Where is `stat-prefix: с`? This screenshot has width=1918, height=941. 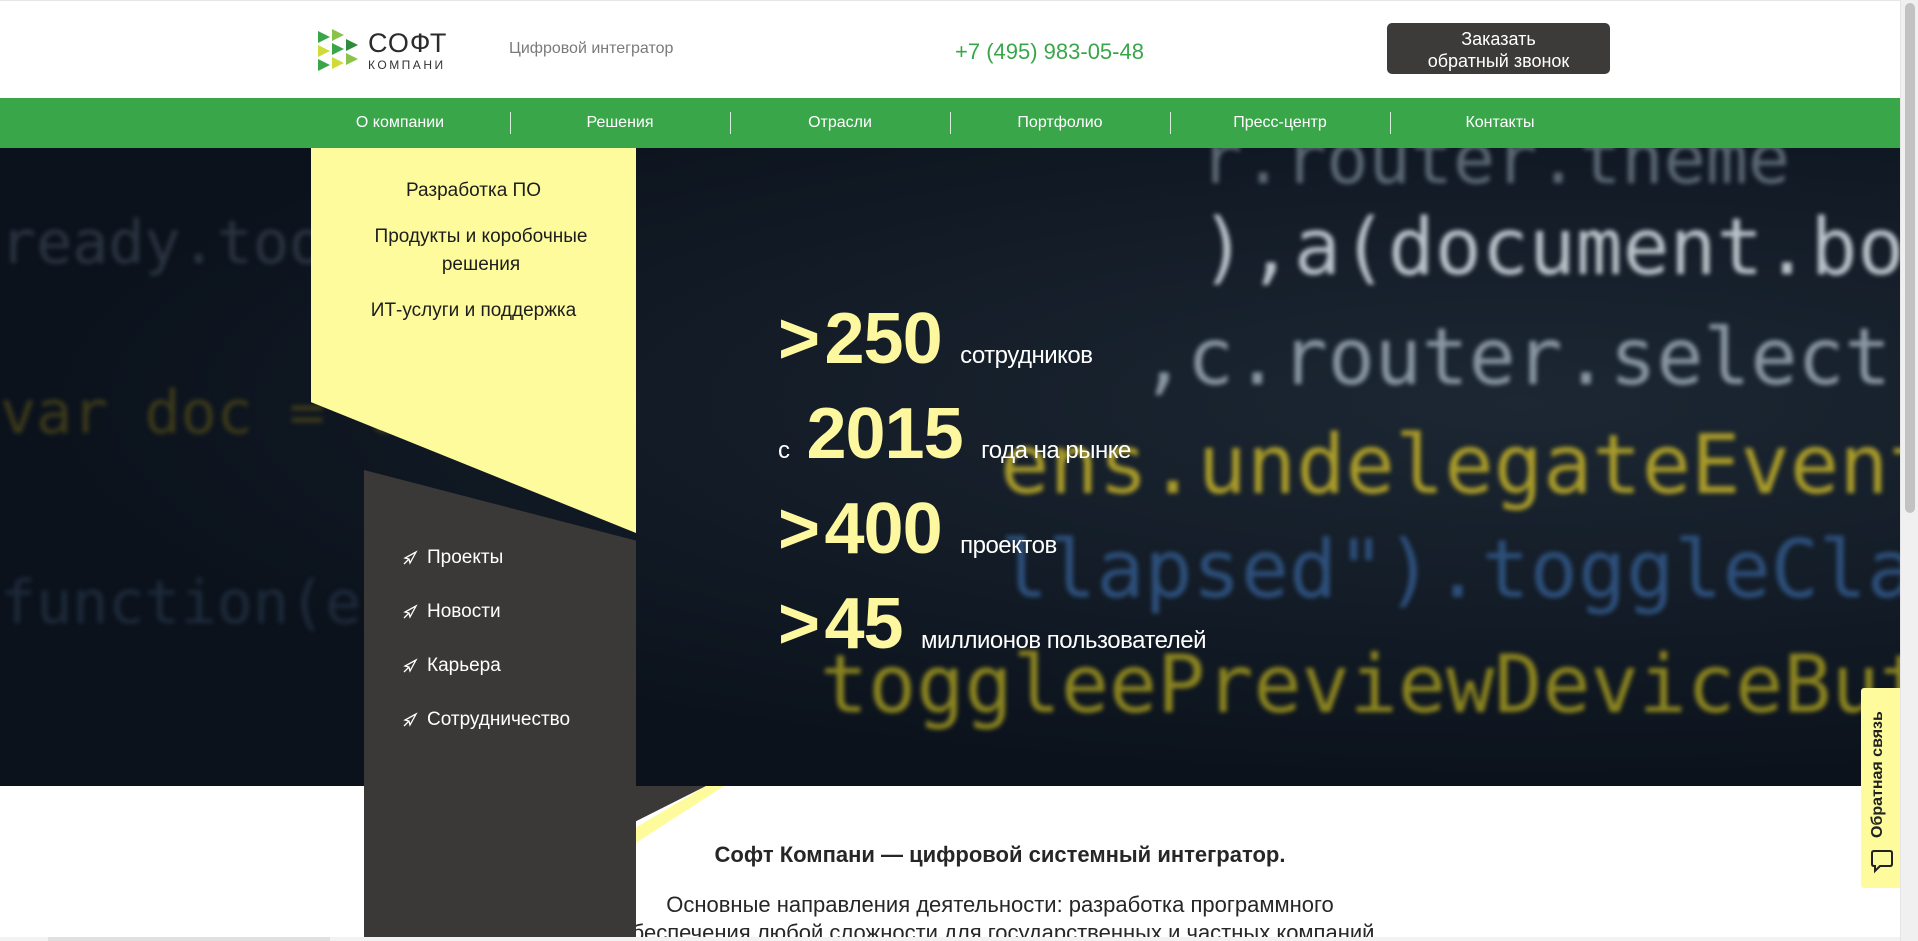 stat-prefix: с is located at coordinates (784, 450).